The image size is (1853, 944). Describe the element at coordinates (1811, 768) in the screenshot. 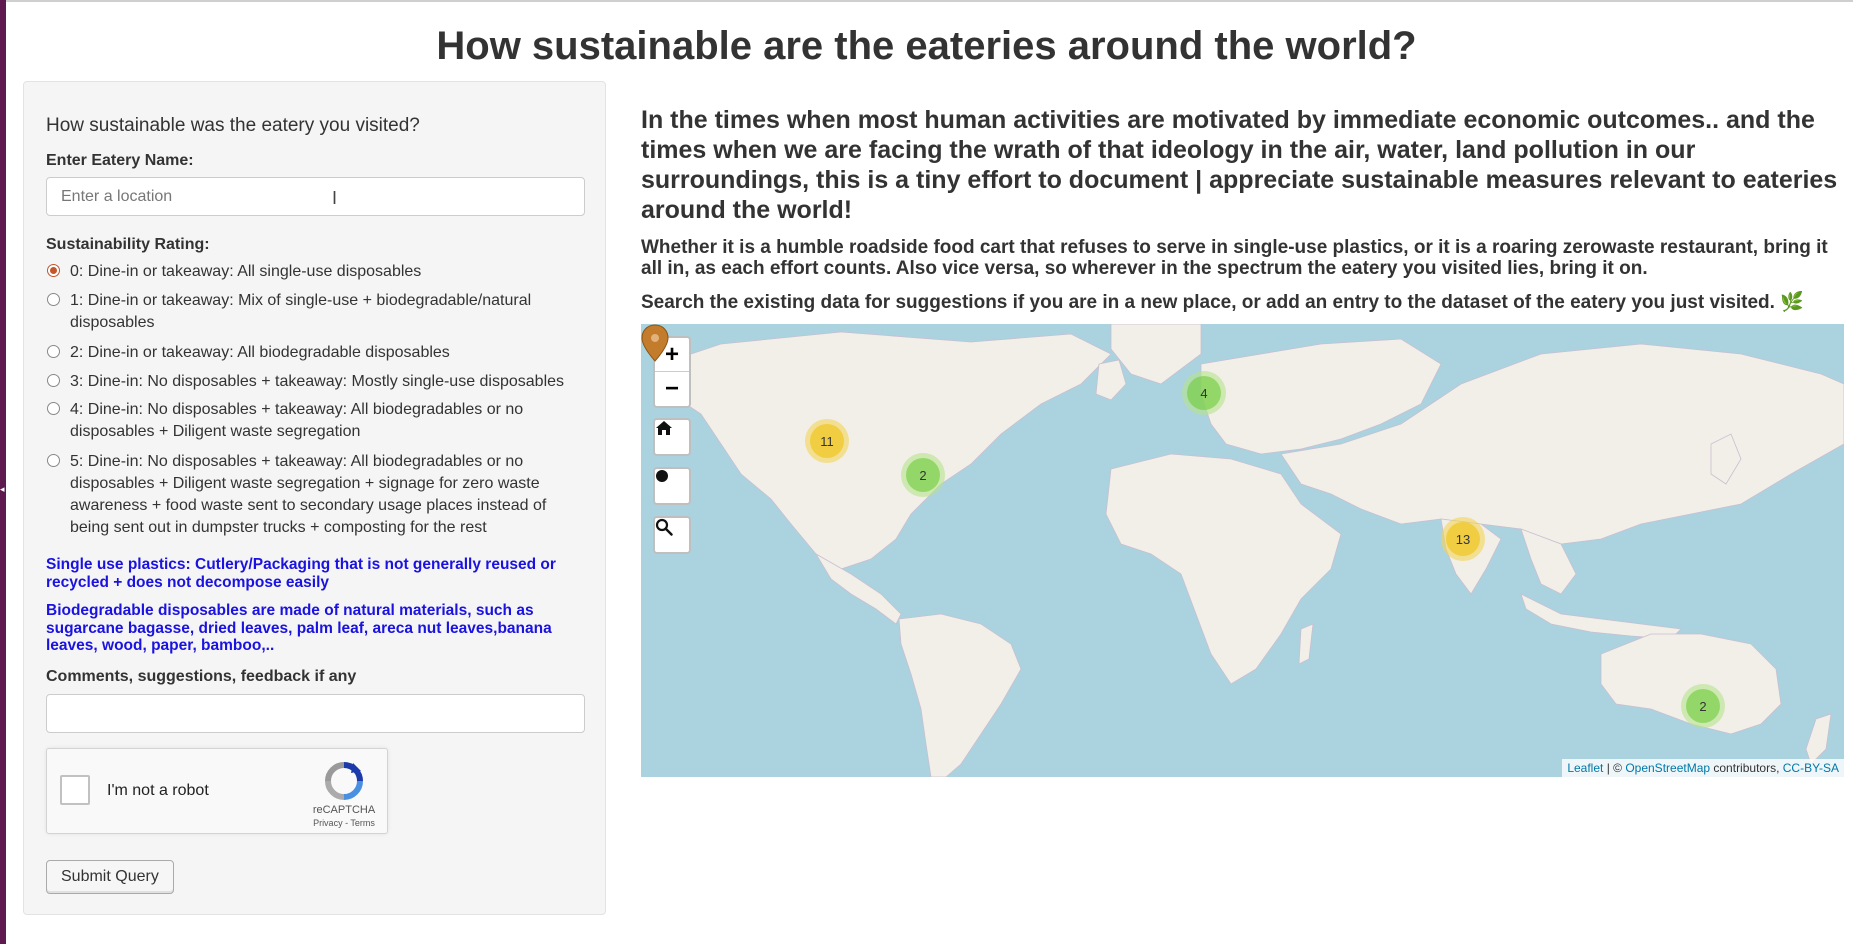

I see `license-link: CC-BY-SA` at that location.